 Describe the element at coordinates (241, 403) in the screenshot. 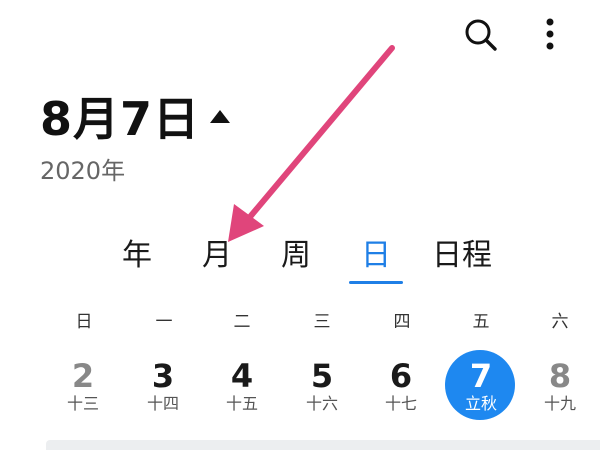

I see `lunar-date: 十五` at that location.